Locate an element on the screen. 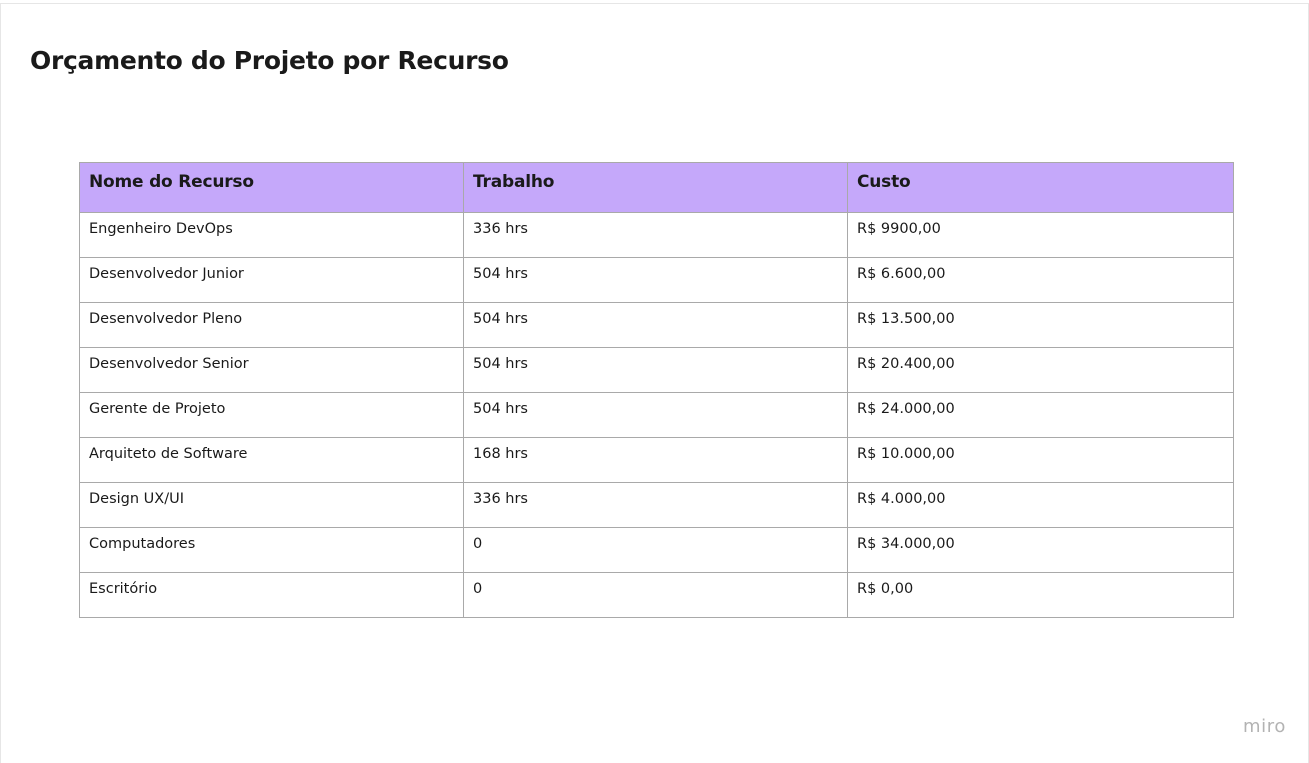  cell-cost: R$ 24.000,00 is located at coordinates (1040, 415).